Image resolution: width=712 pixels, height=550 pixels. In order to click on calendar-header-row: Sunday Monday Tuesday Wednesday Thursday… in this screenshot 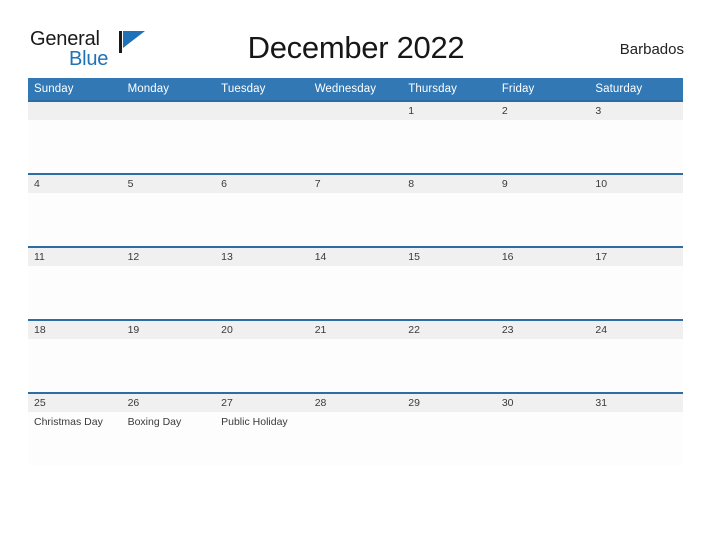, I will do `click(355, 89)`.